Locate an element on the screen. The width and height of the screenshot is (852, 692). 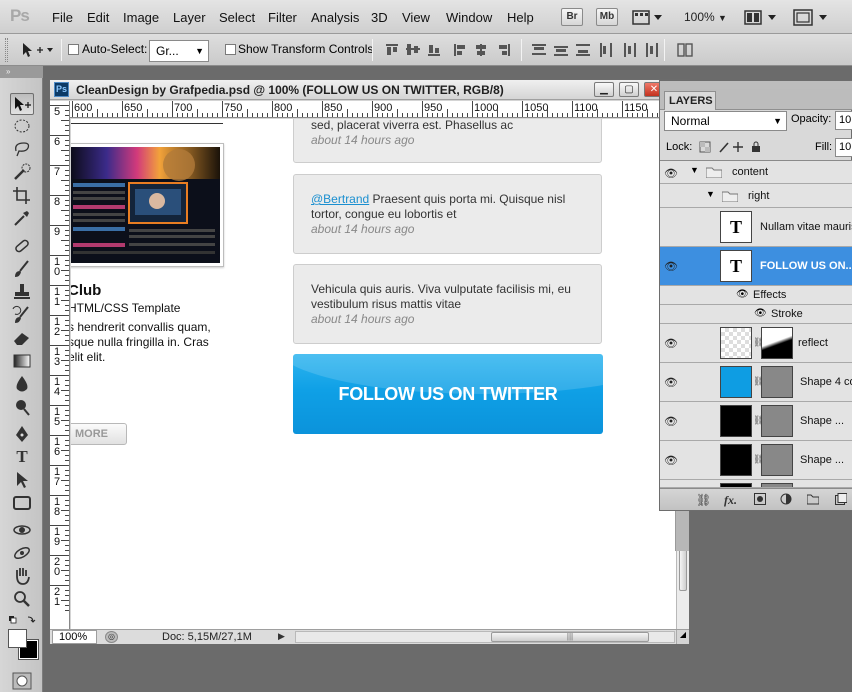
arrange-documents-icon is located at coordinates (761, 17).